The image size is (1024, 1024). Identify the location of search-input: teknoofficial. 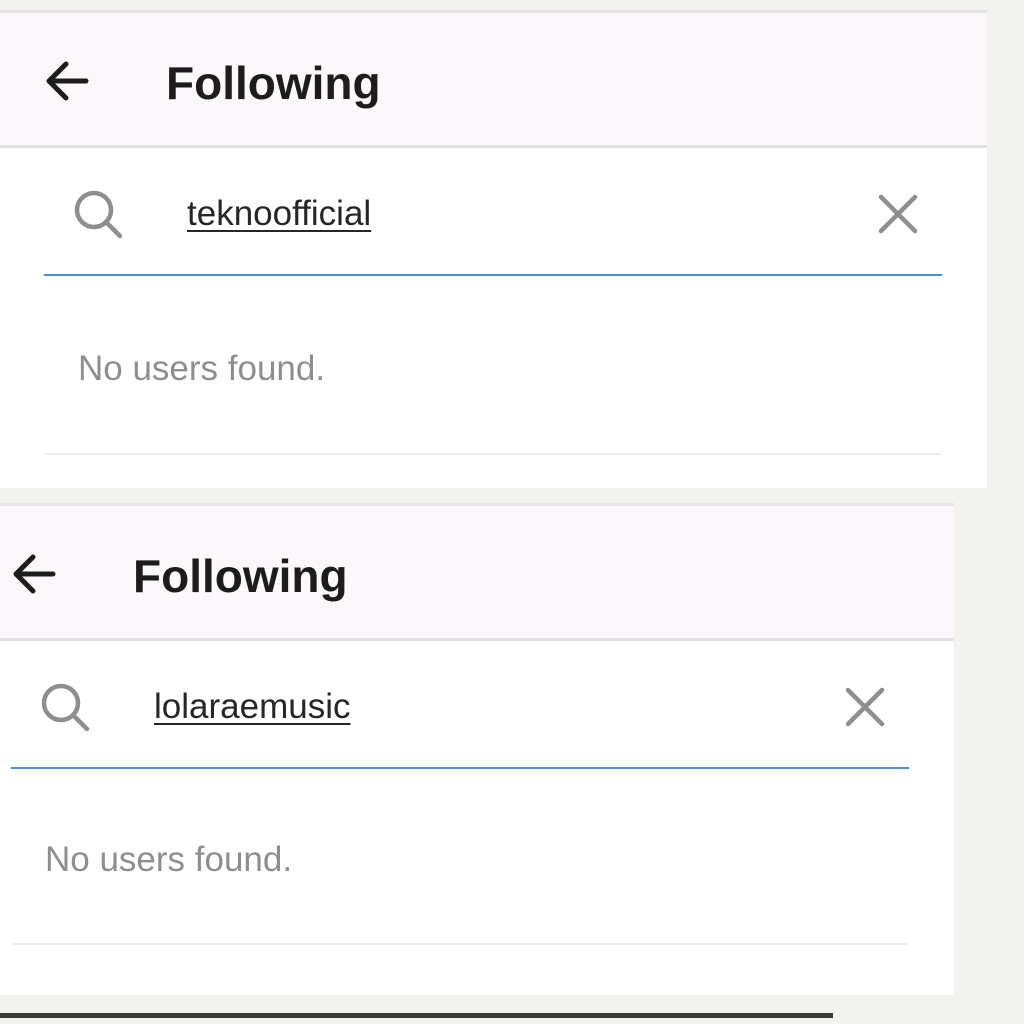
(279, 214).